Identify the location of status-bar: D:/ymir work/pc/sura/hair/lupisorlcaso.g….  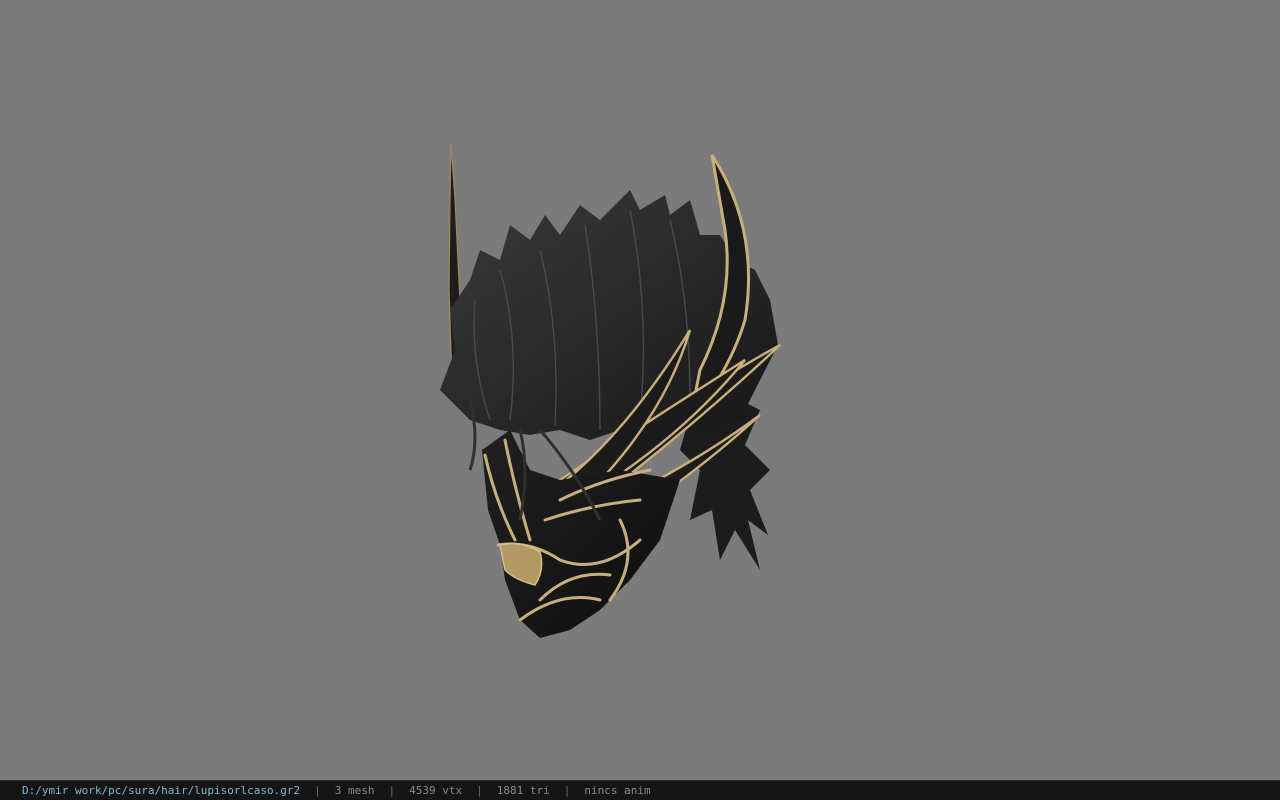
(640, 790).